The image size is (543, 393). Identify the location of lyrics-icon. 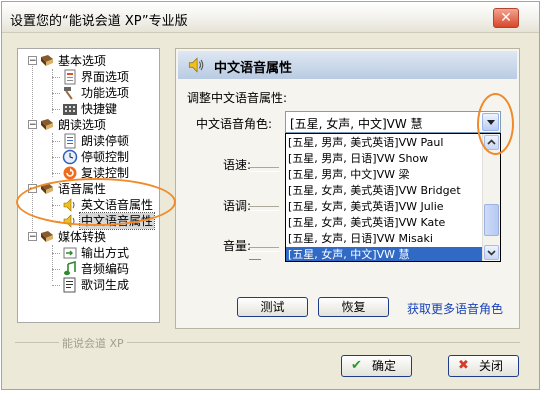
(69, 285).